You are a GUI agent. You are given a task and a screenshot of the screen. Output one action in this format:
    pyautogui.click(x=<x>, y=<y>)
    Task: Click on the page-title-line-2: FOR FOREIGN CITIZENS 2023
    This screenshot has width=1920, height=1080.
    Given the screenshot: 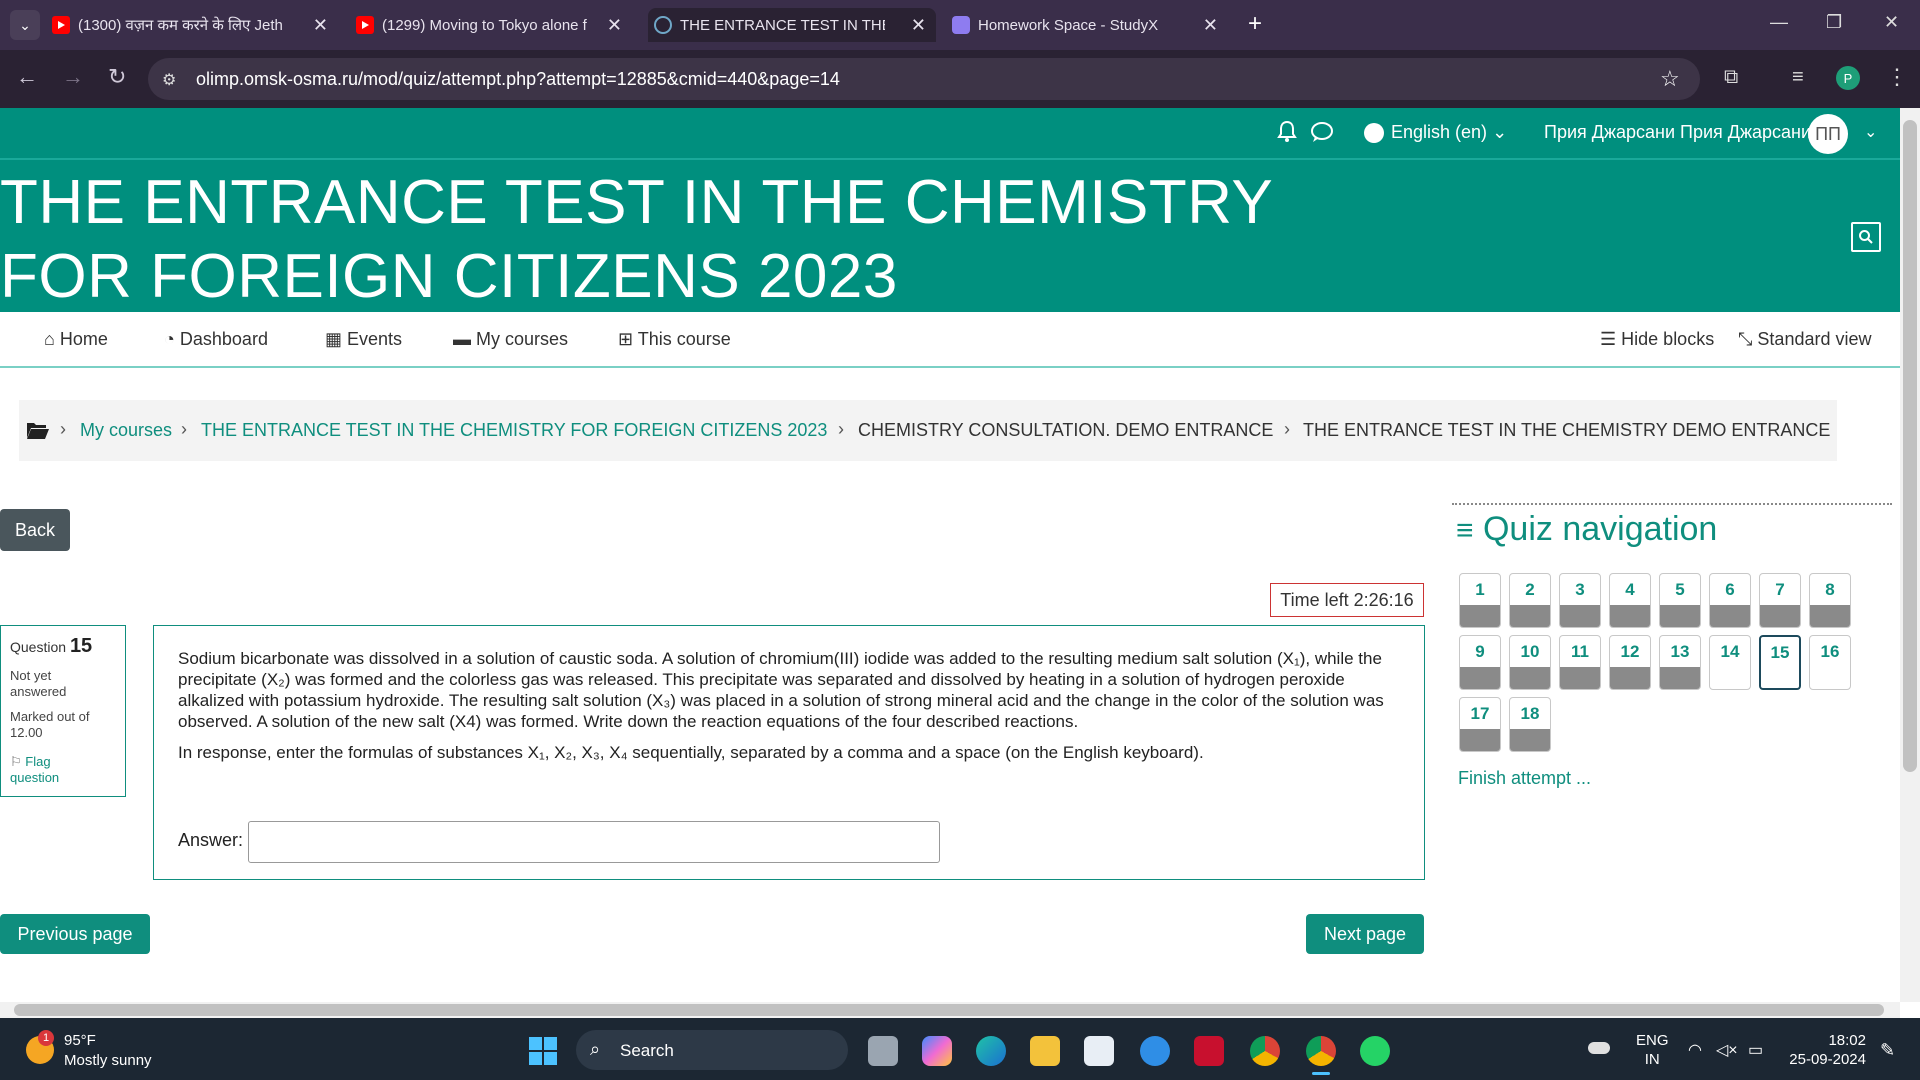 What is the action you would take?
    pyautogui.click(x=449, y=276)
    